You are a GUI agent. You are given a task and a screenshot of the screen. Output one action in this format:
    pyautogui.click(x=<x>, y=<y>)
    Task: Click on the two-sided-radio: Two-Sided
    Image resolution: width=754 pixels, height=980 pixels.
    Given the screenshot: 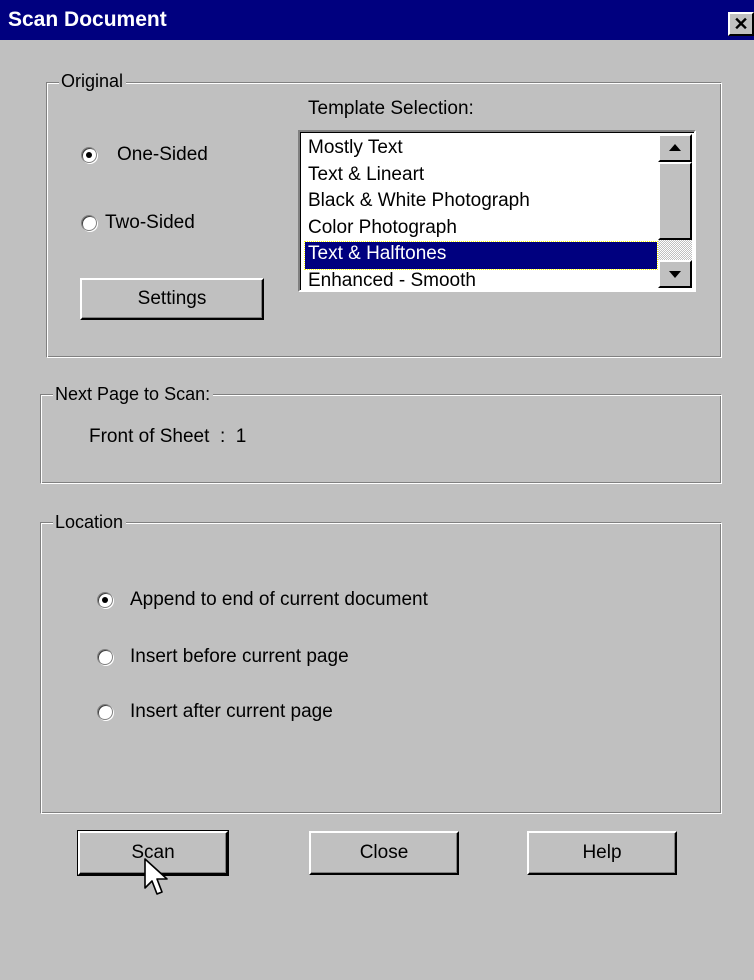 What is the action you would take?
    pyautogui.click(x=138, y=223)
    